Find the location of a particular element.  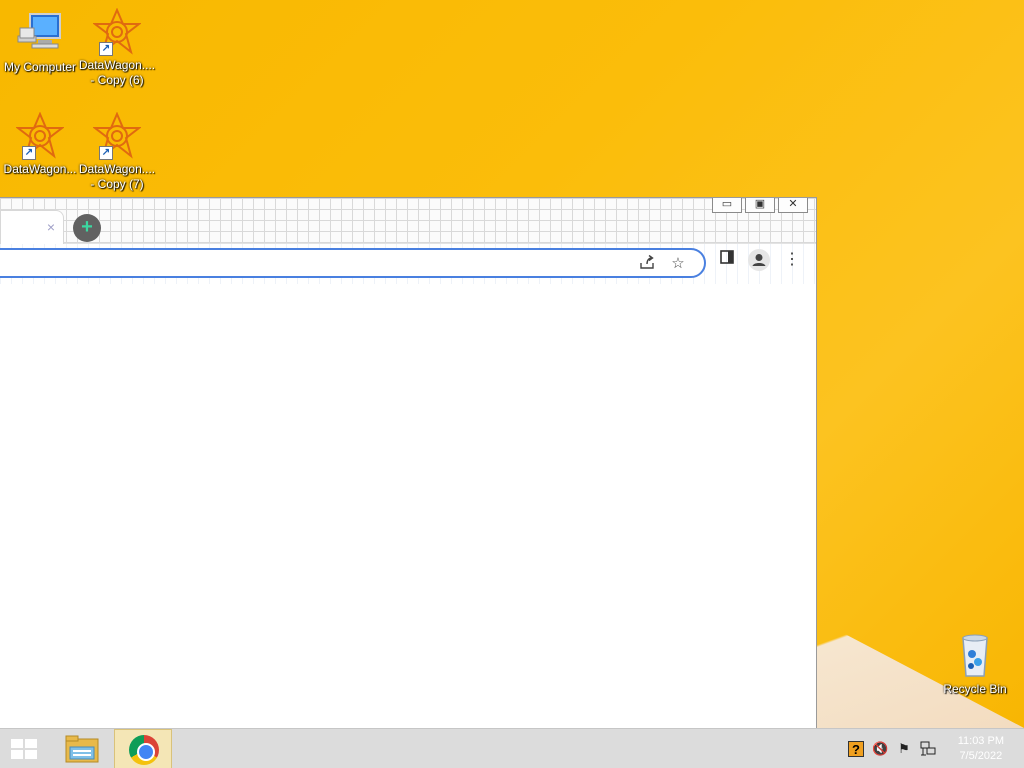

desktop-icon-datawagon-copy-6: ↗ DataWagon.... - Copy (6) is located at coordinates (117, 47).